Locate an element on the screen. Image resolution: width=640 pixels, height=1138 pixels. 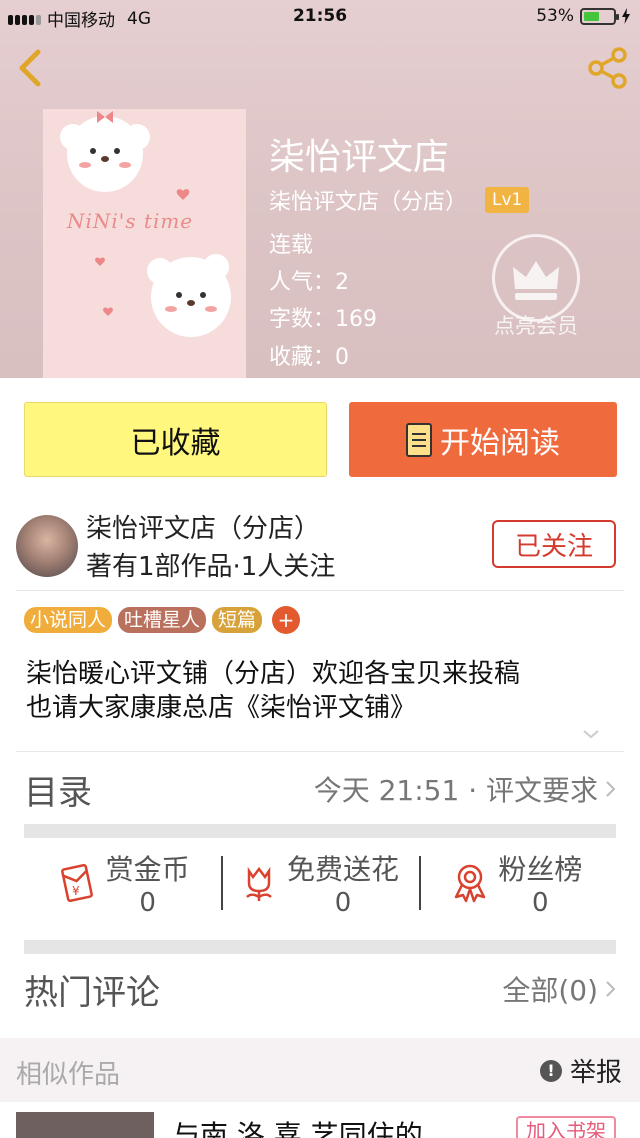
flower-icon is located at coordinates (259, 883).